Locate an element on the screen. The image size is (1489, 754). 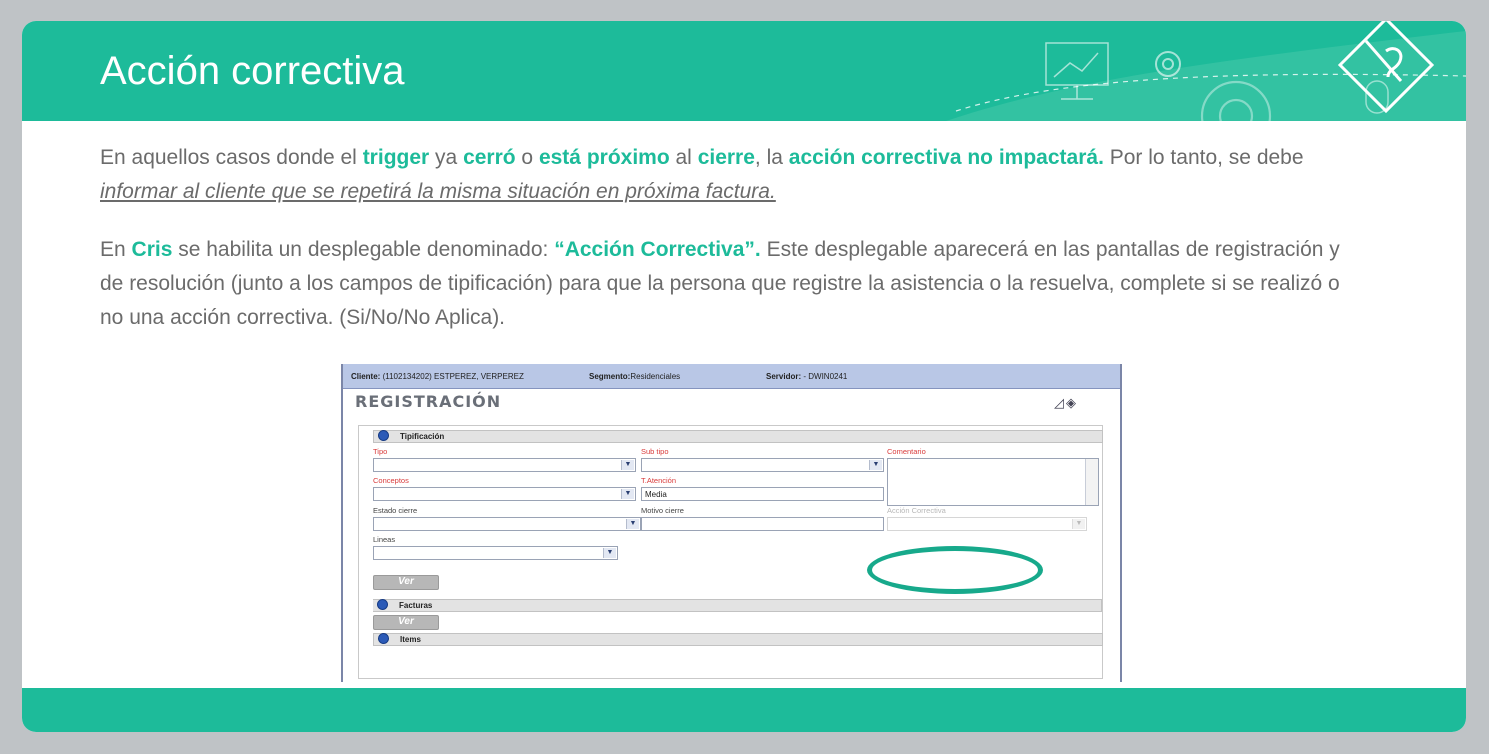
text-run: se habilita un desplegable denominado: is located at coordinates (363, 249).